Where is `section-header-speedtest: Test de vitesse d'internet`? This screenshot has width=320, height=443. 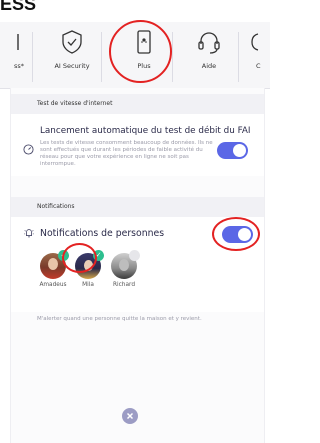 section-header-speedtest: Test de vitesse d'internet is located at coordinates (137, 104).